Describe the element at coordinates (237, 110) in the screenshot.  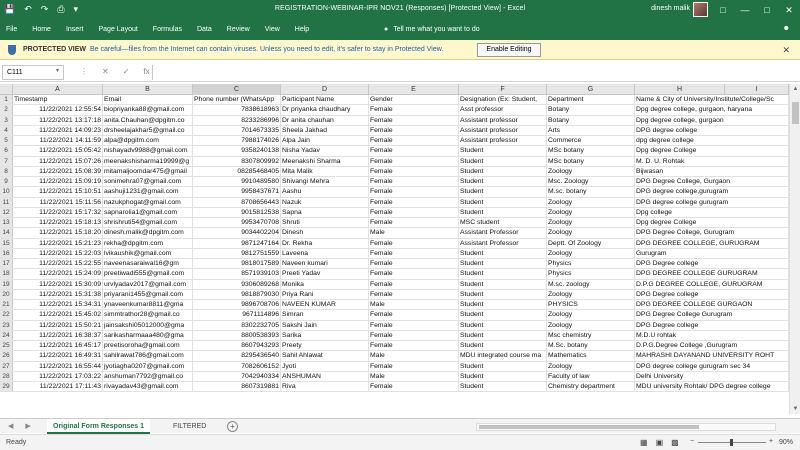
I see `phone-cell: 7838618963` at that location.